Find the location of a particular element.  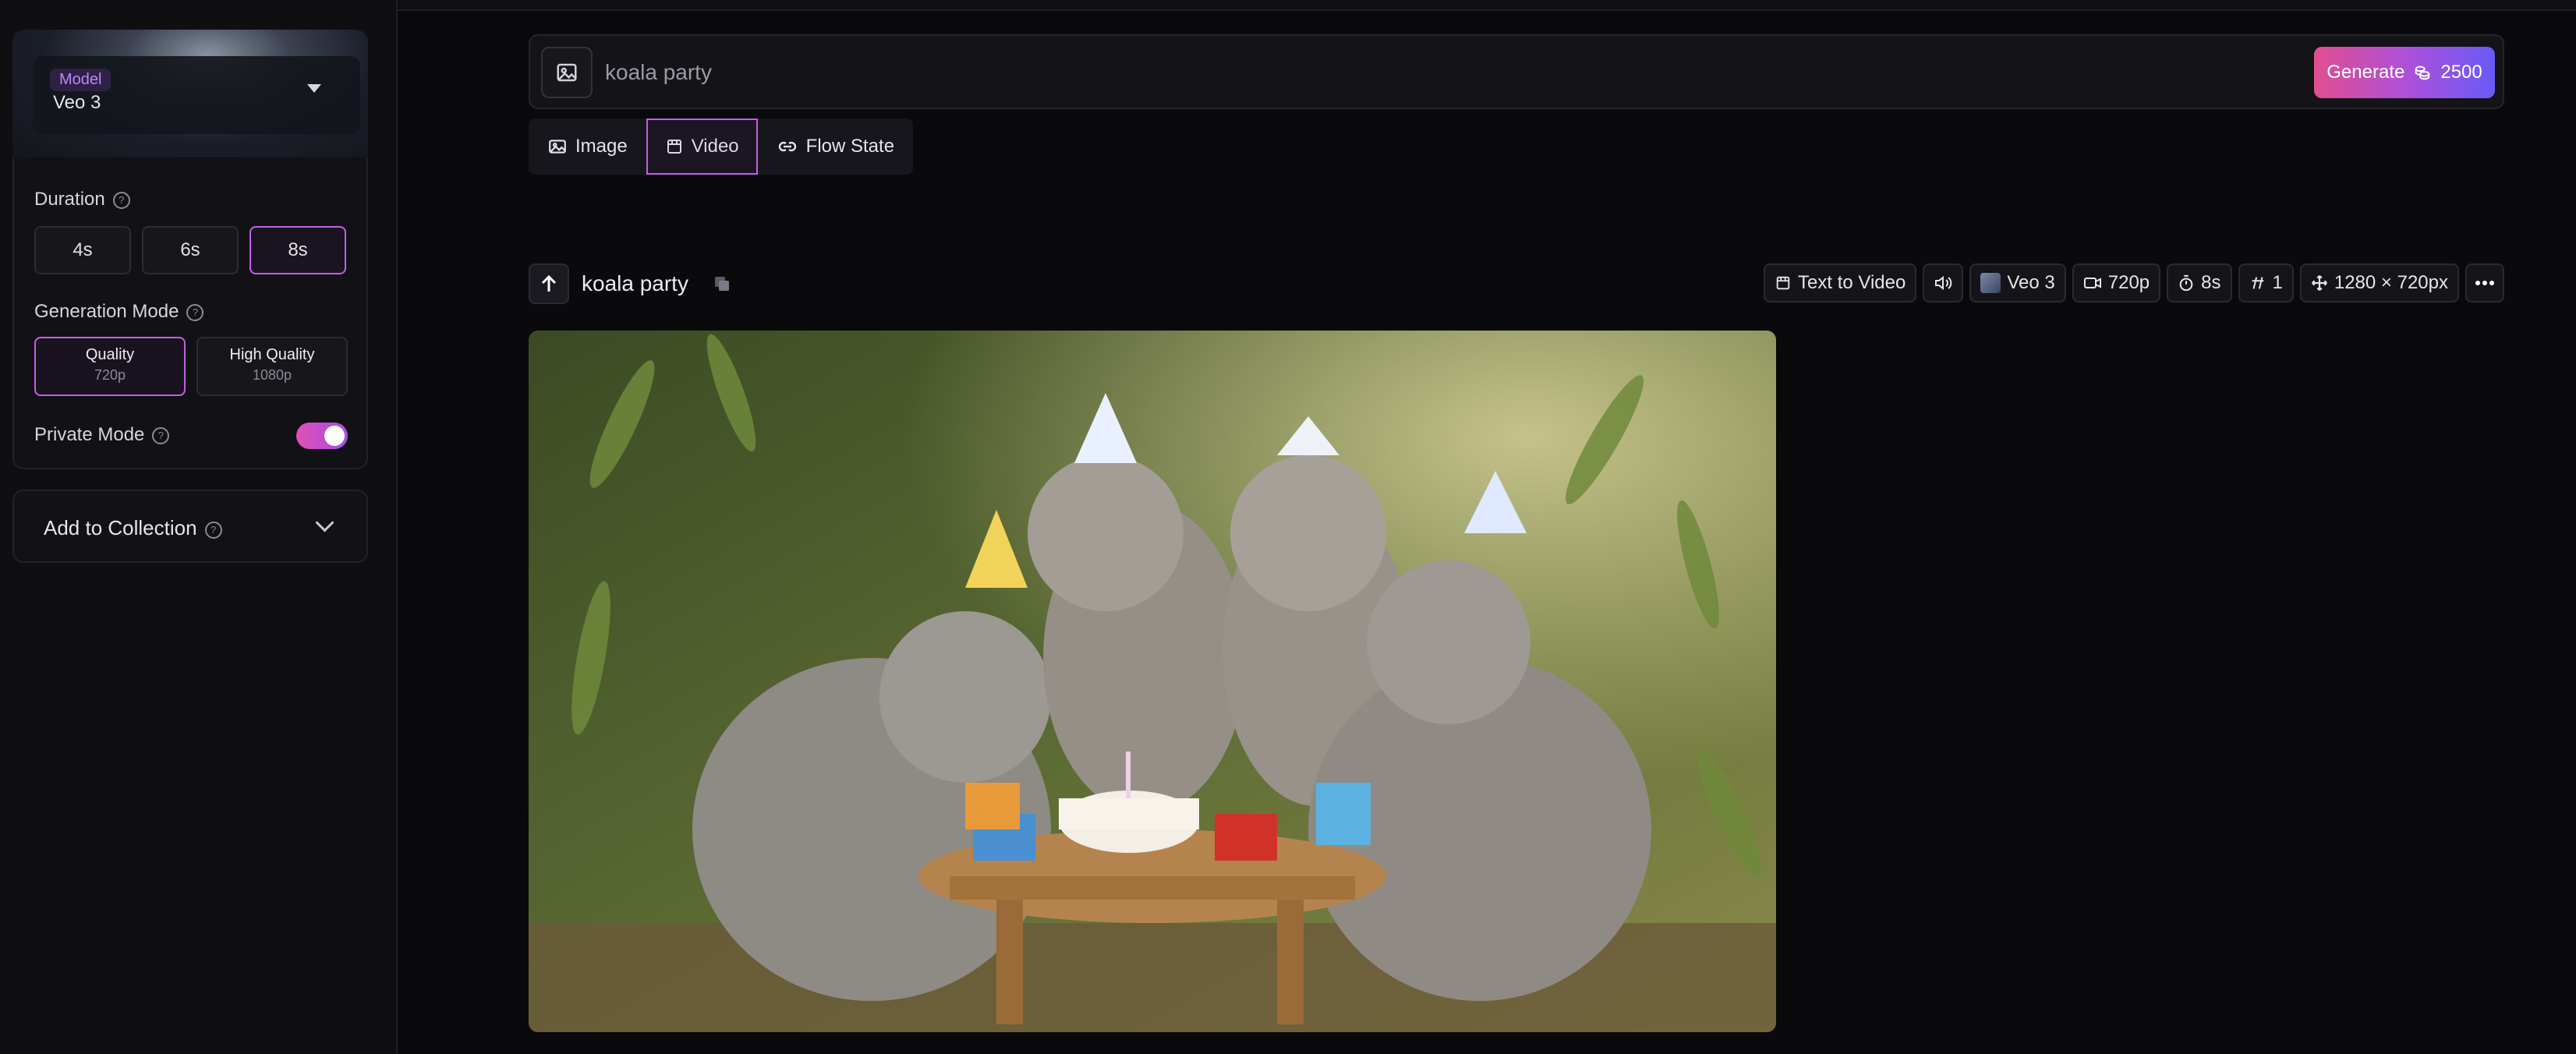

chip-duration: 8s is located at coordinates (2199, 283).